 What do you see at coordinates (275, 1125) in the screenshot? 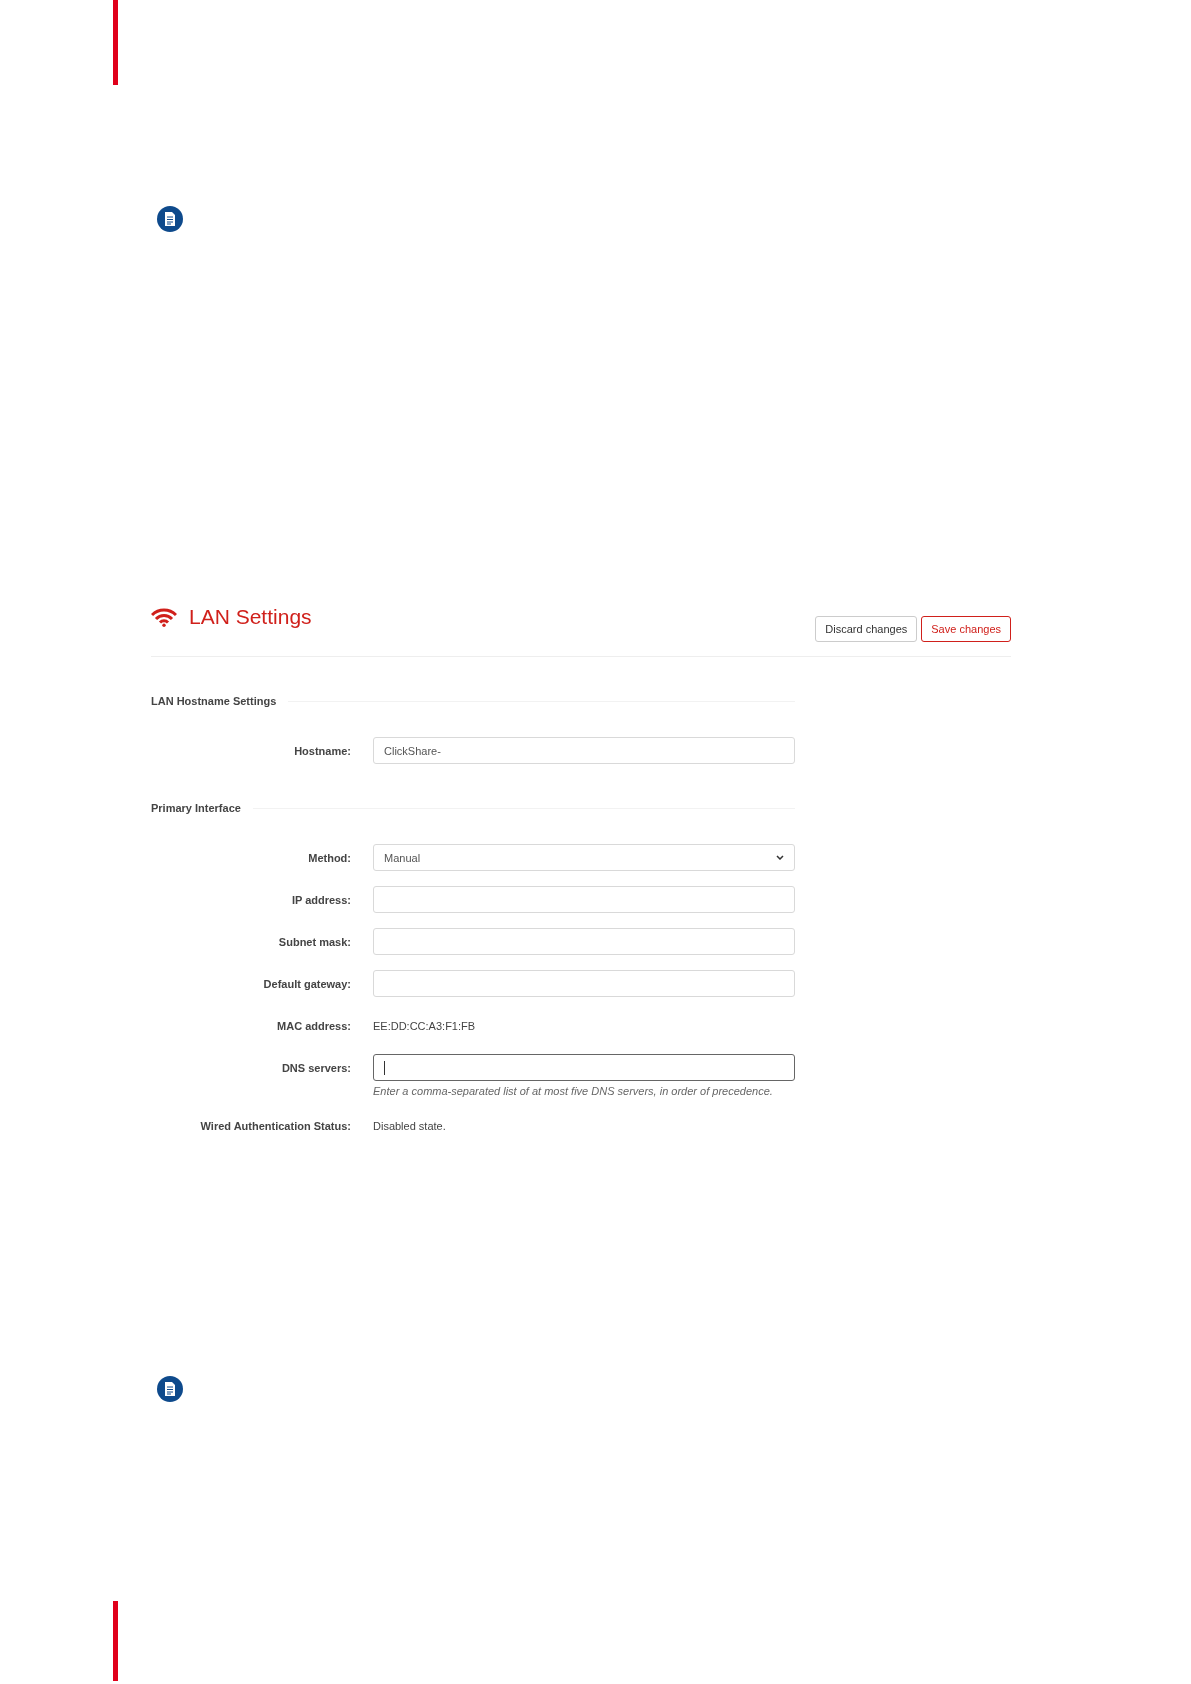
I see `field-label: Wired Authentication Status:` at bounding box center [275, 1125].